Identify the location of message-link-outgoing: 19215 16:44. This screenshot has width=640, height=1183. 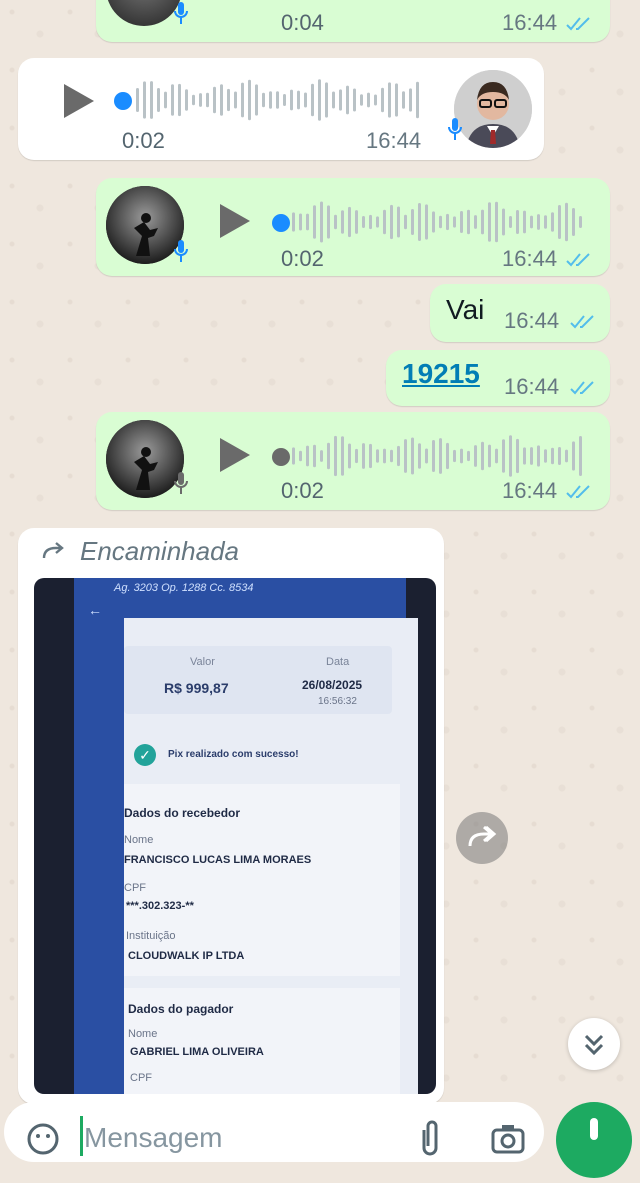
(498, 378).